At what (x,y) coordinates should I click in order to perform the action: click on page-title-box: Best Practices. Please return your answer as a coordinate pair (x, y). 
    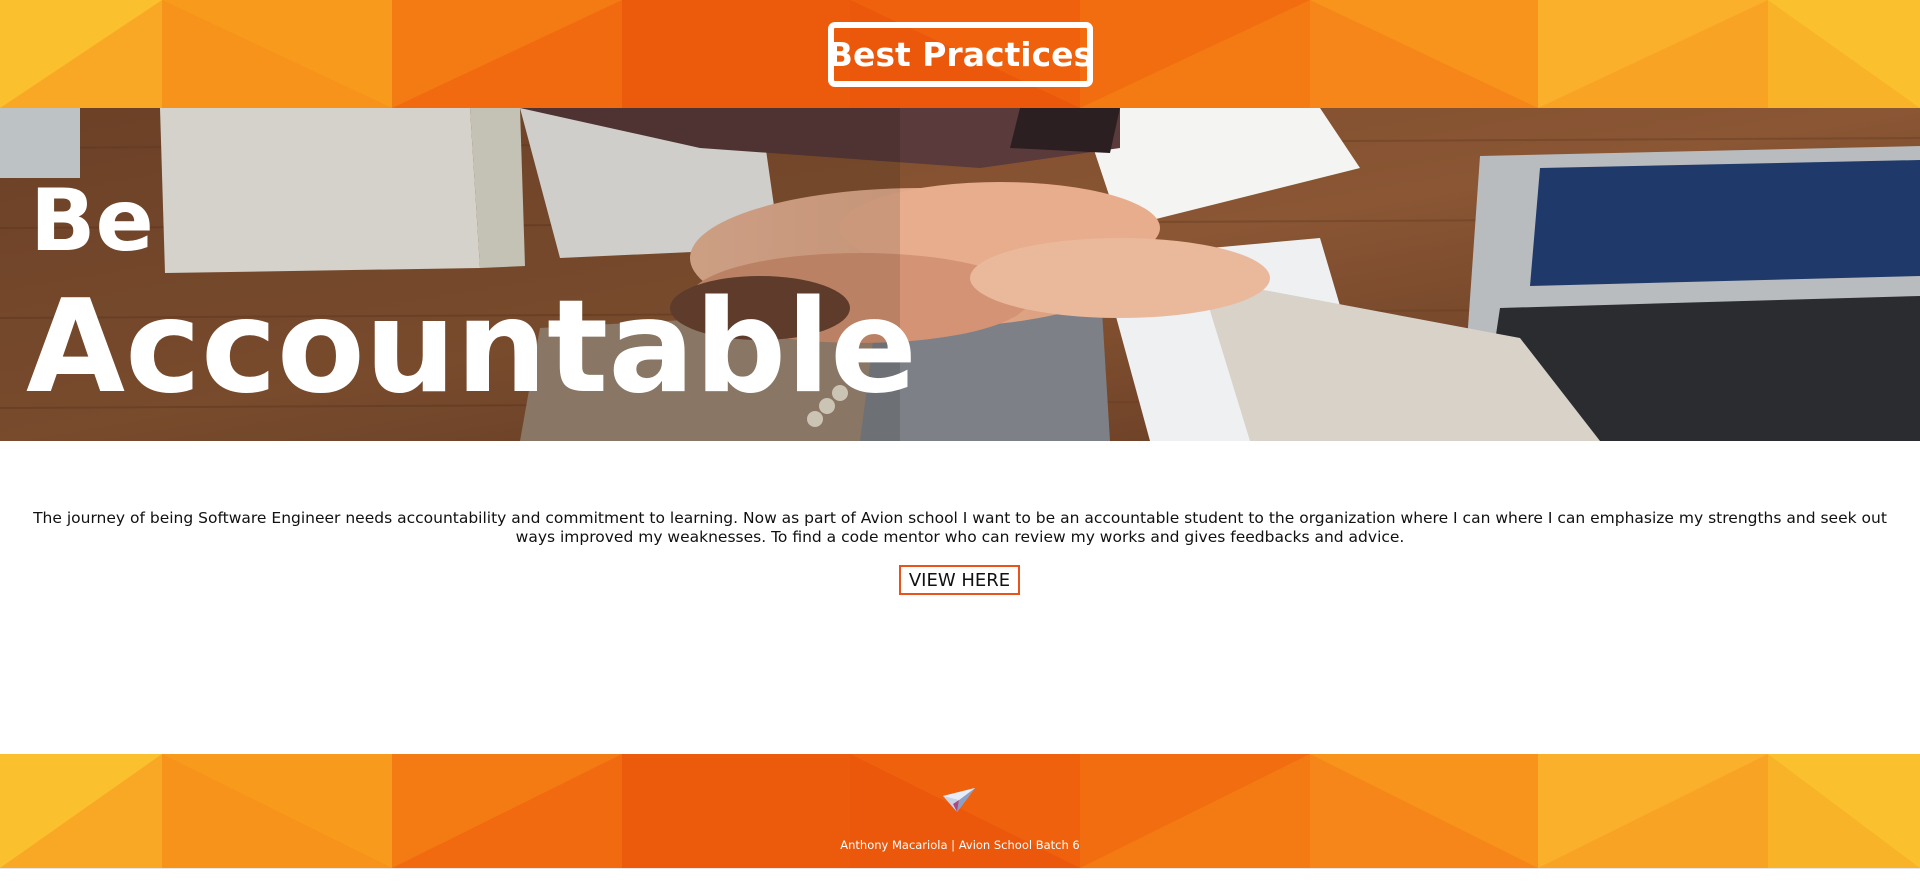
    Looking at the image, I should click on (960, 54).